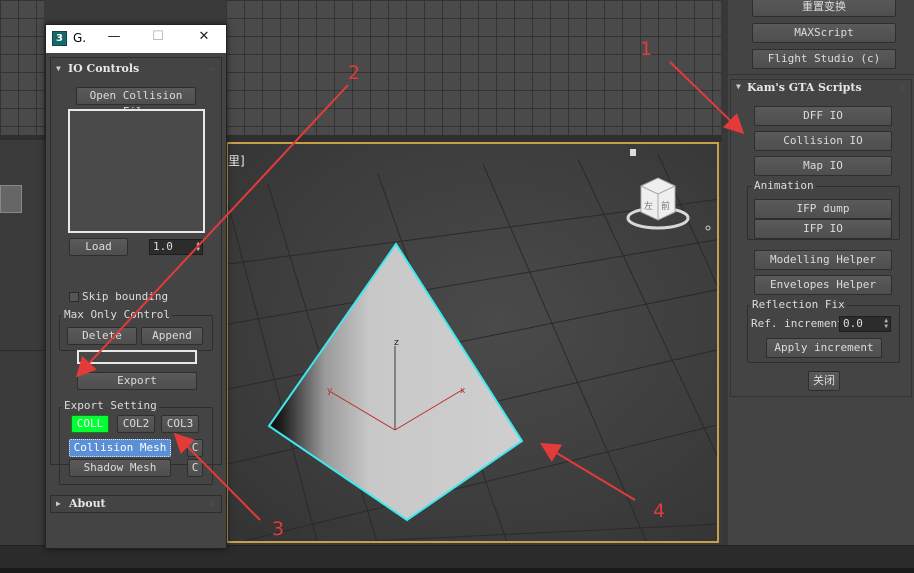  Describe the element at coordinates (463, 391) in the screenshot. I see `gizmo-x-label: x` at that location.